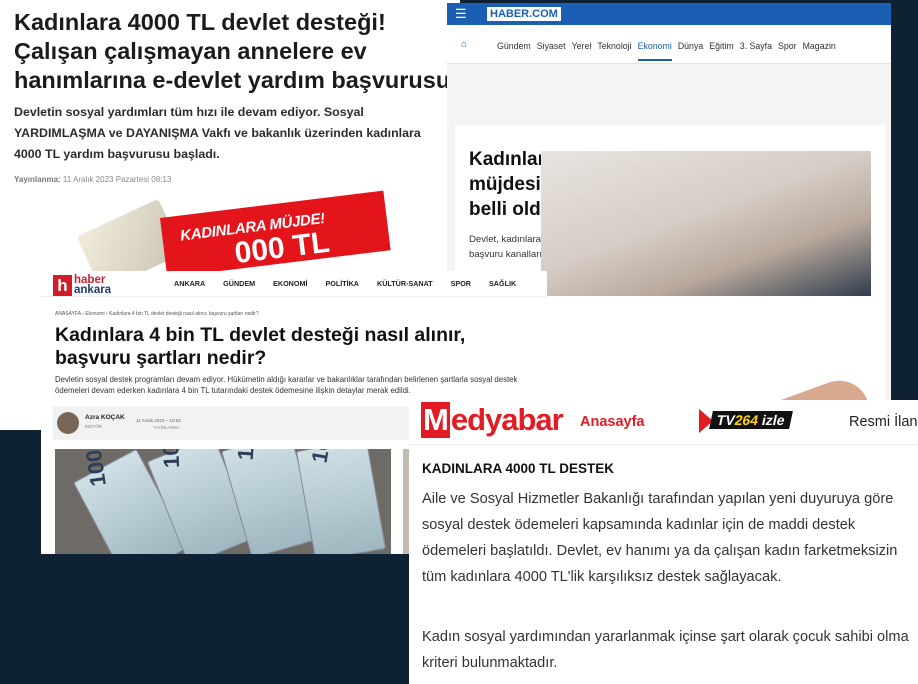 The width and height of the screenshot is (918, 684). I want to click on tv-live-button: TV264 izle, so click(748, 421).